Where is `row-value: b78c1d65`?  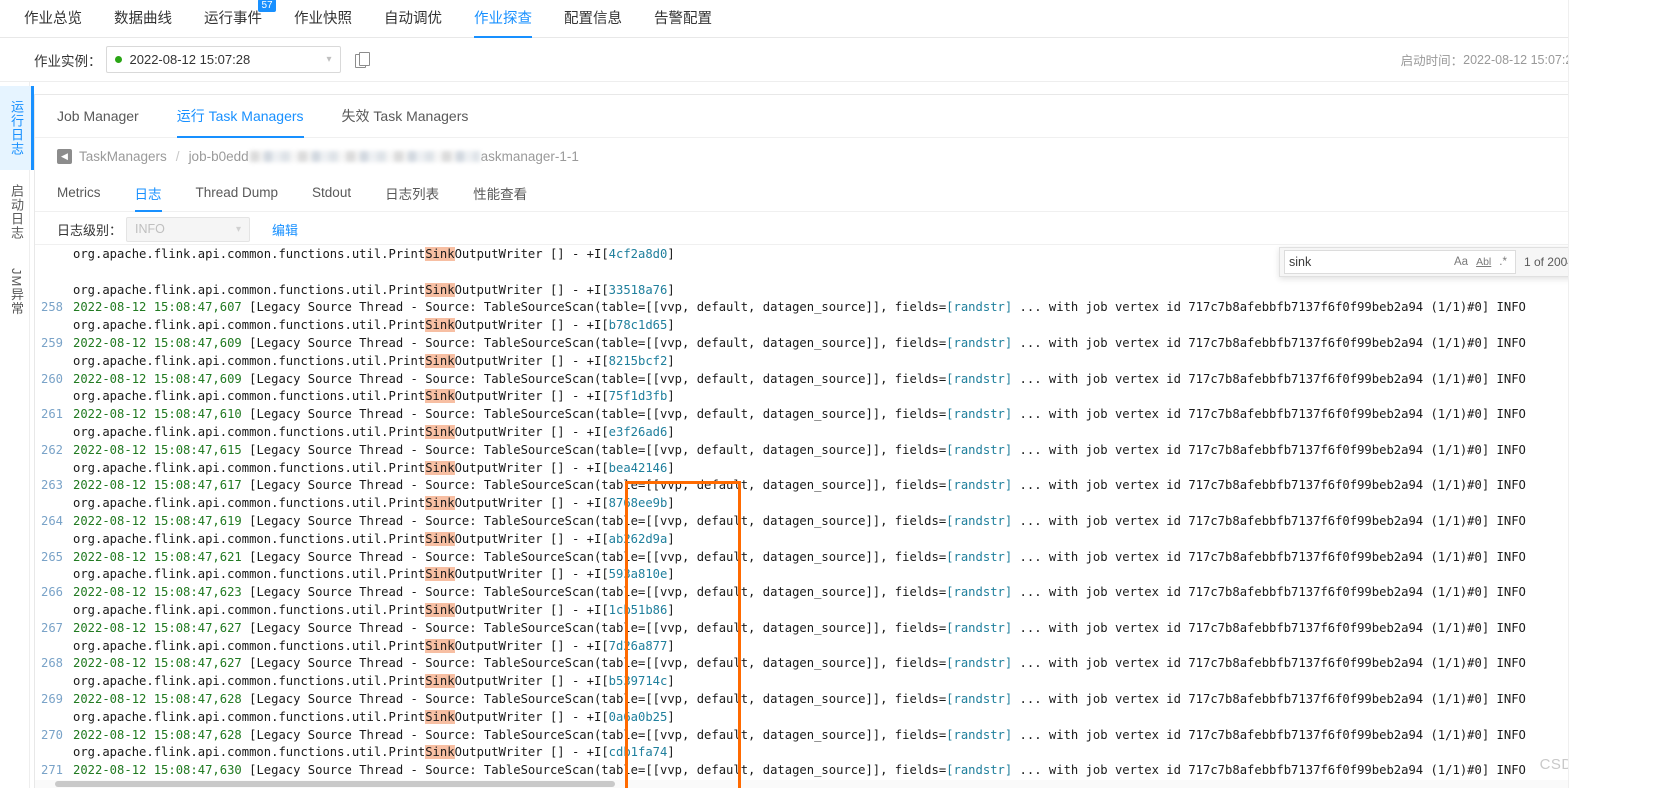 row-value: b78c1d65 is located at coordinates (638, 325).